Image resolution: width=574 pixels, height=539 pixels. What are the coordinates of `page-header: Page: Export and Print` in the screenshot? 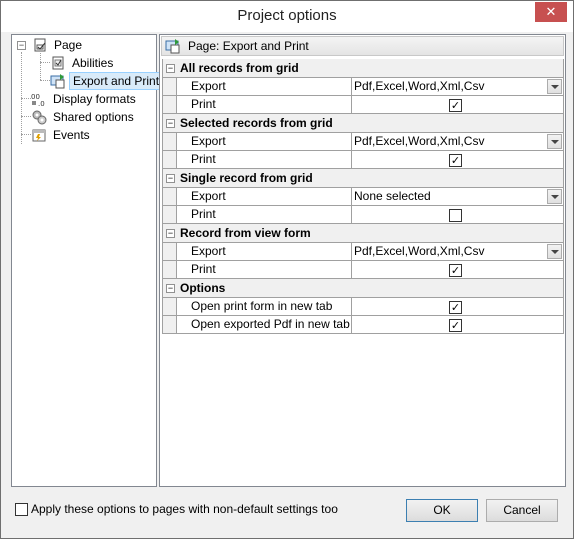 It's located at (362, 46).